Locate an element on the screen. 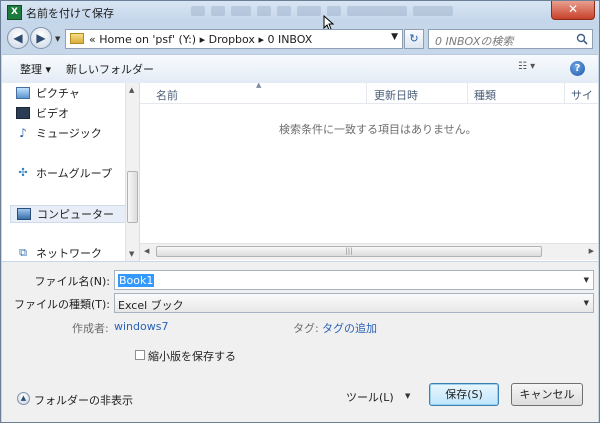 This screenshot has width=600, height=423. sidebar-item-homegroup: ✣ ホームグループ is located at coordinates (64, 174).